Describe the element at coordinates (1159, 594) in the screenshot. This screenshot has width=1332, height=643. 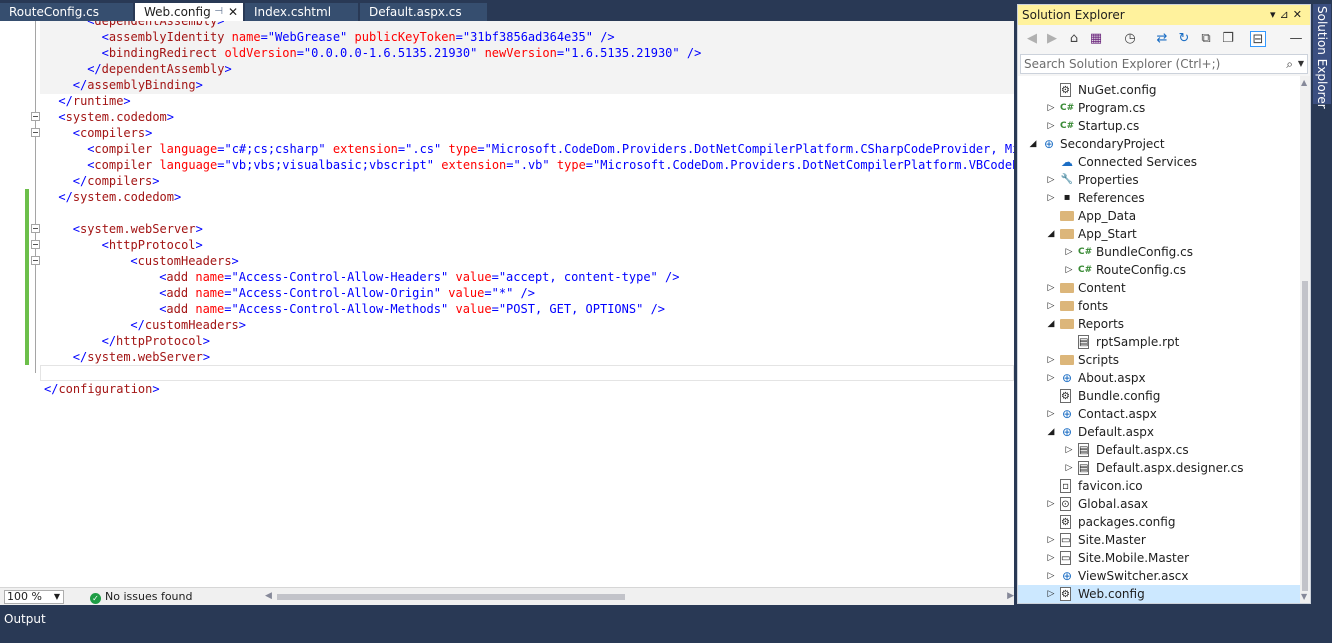
I see `tree-item: ▷ ⚙ Web.config` at that location.